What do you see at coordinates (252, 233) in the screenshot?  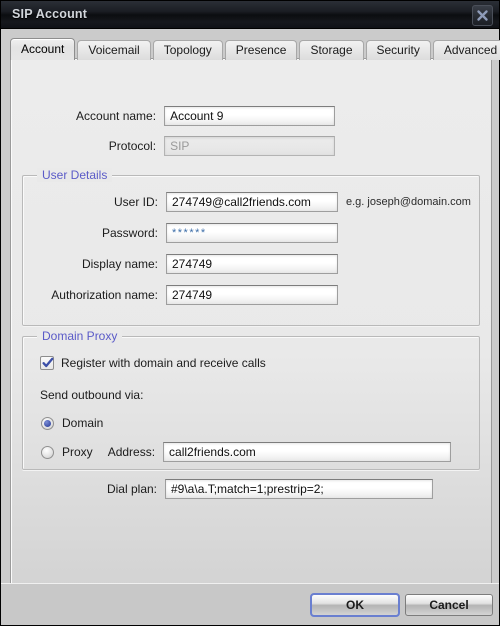 I see `password-input: ******` at bounding box center [252, 233].